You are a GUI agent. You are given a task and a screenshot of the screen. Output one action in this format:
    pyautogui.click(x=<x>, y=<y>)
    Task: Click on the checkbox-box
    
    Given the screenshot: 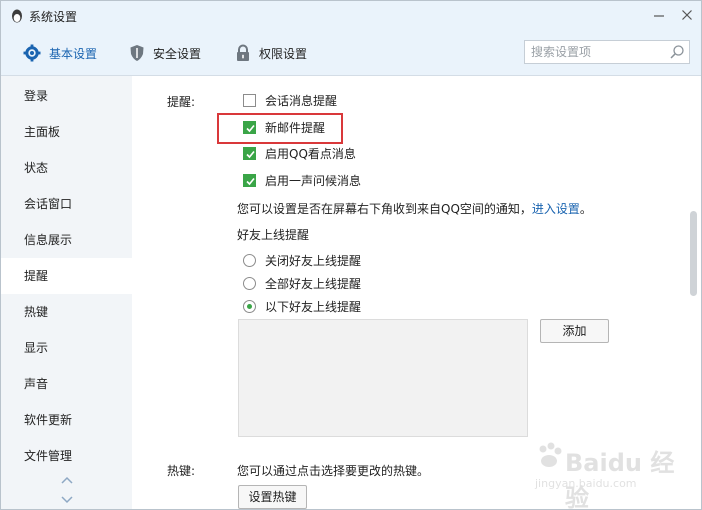 What is the action you would take?
    pyautogui.click(x=249, y=100)
    